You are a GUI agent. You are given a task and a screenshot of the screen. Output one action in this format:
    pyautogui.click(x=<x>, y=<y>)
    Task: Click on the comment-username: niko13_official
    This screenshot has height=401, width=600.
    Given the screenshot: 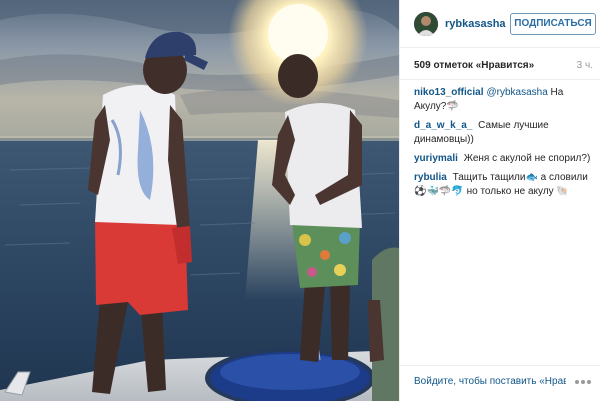 What is the action you would take?
    pyautogui.click(x=448, y=92)
    